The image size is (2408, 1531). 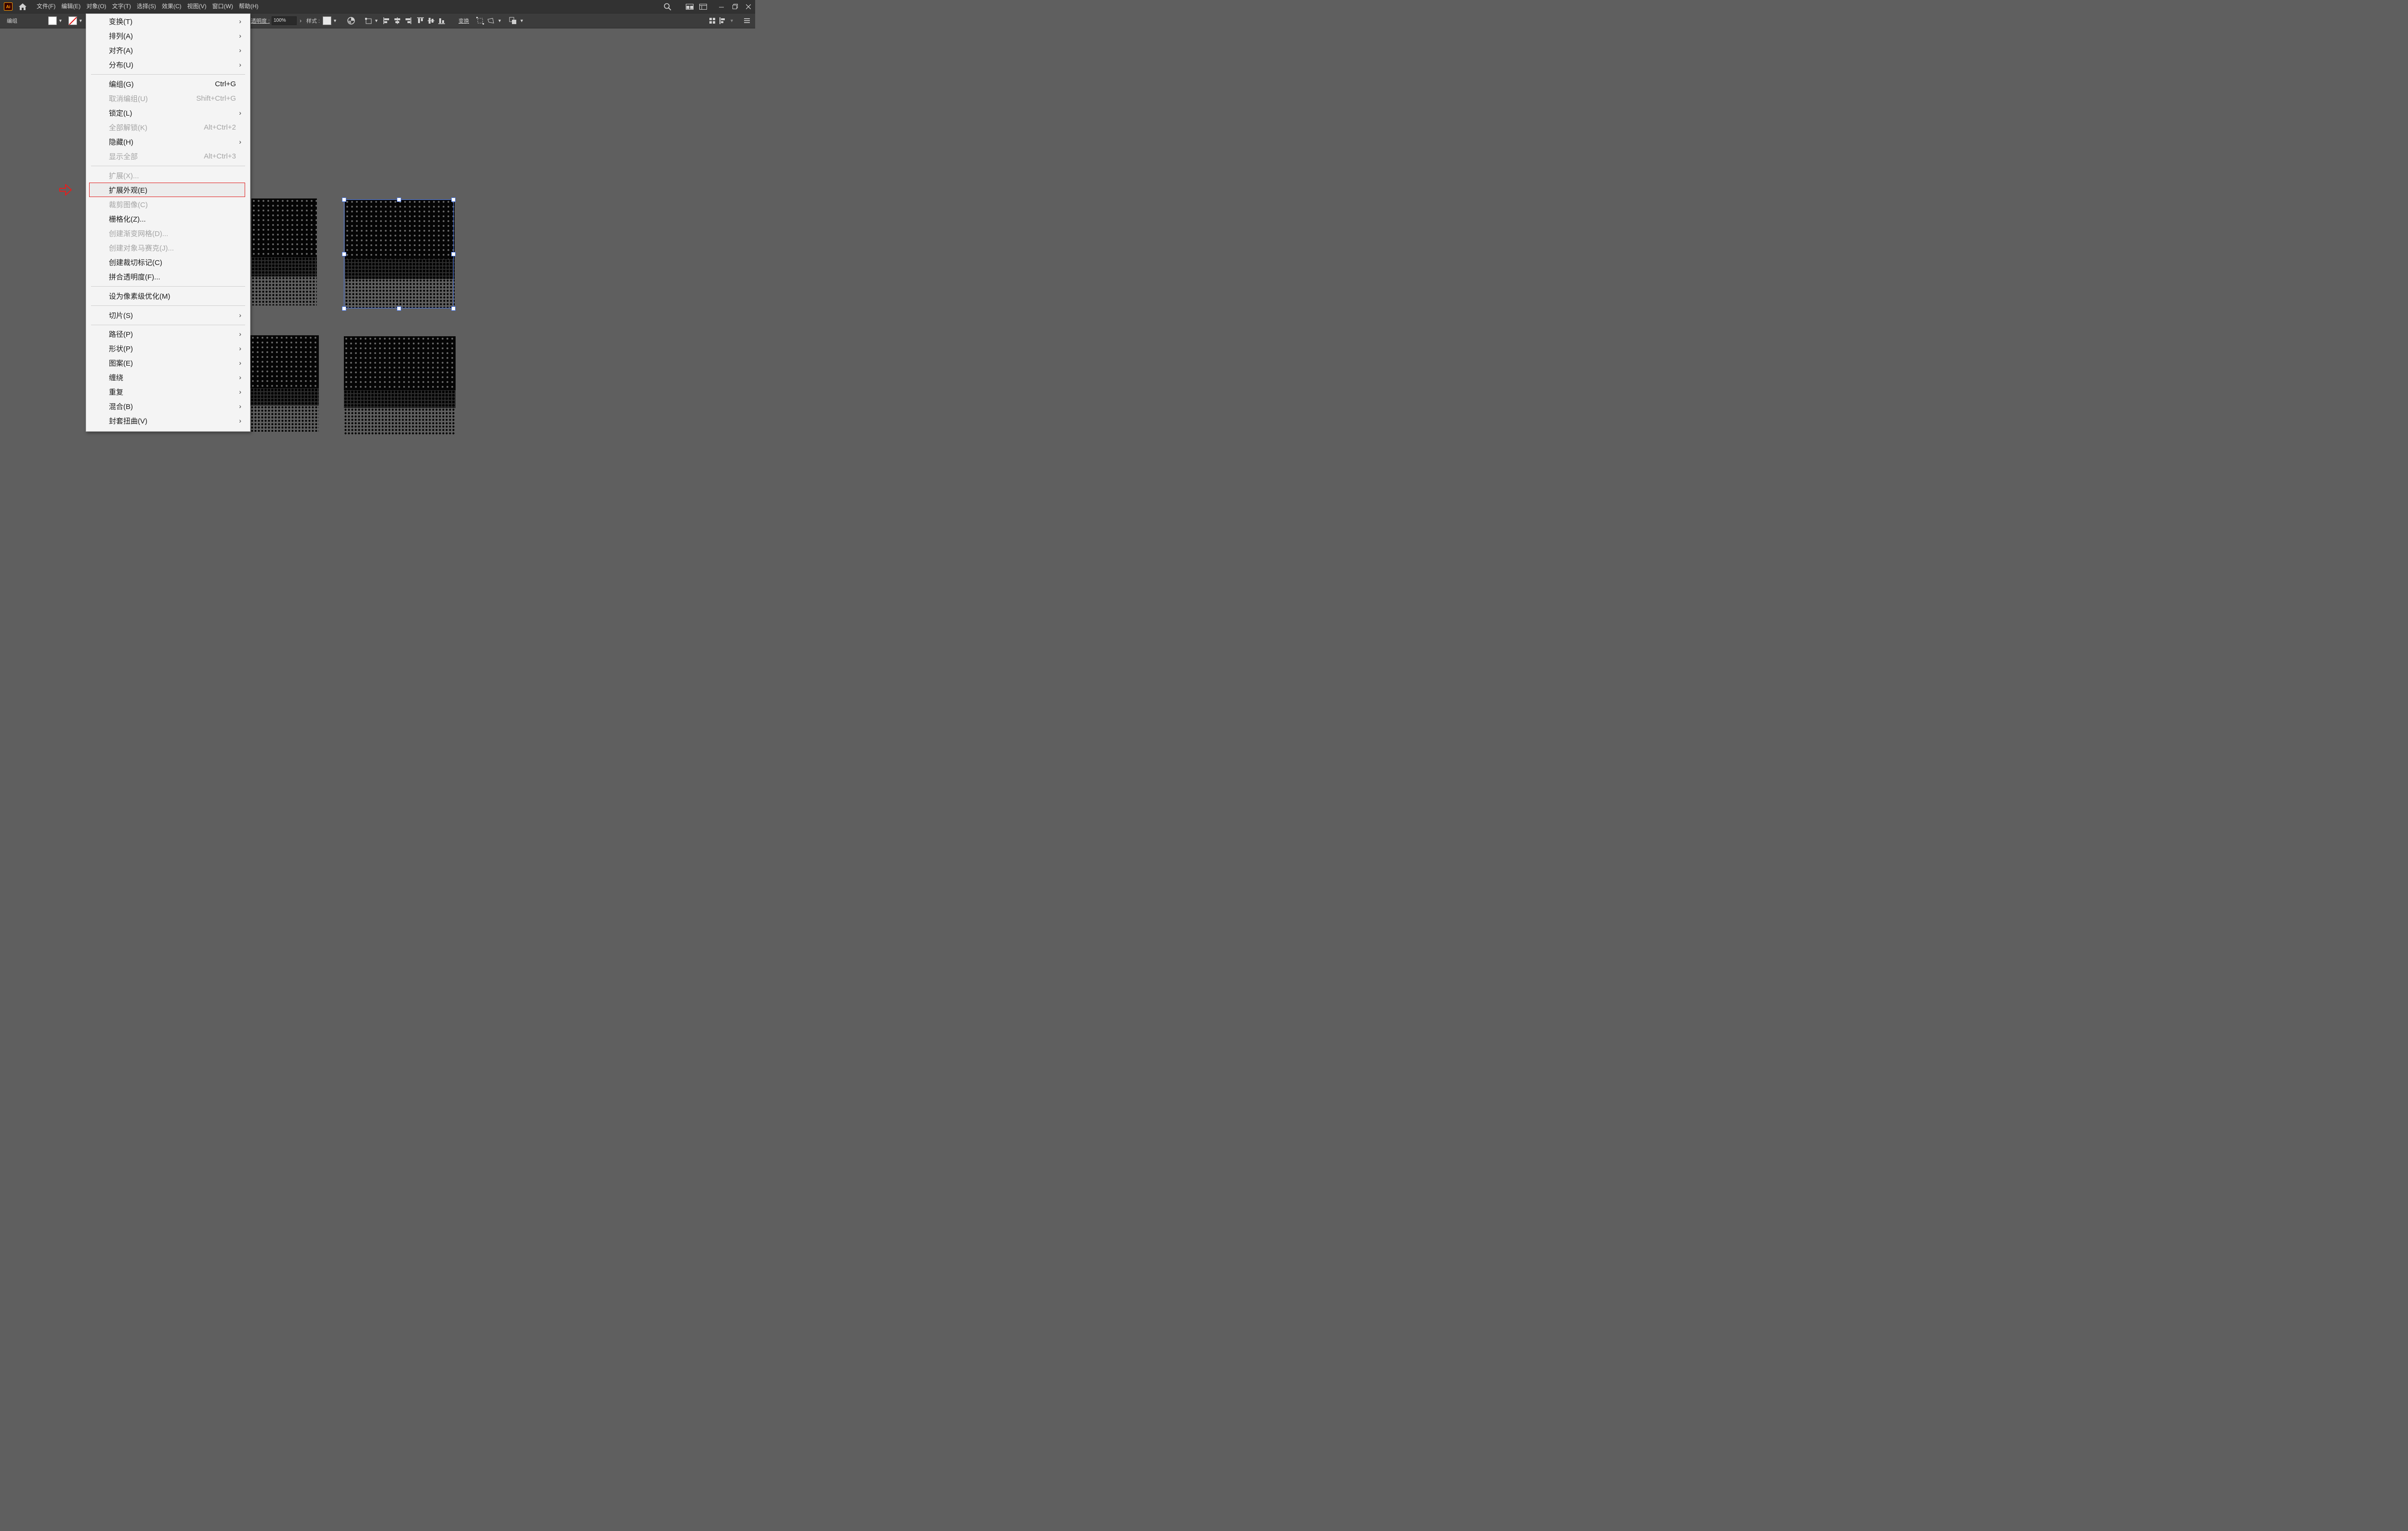 I want to click on grid-view-button, so click(x=712, y=20).